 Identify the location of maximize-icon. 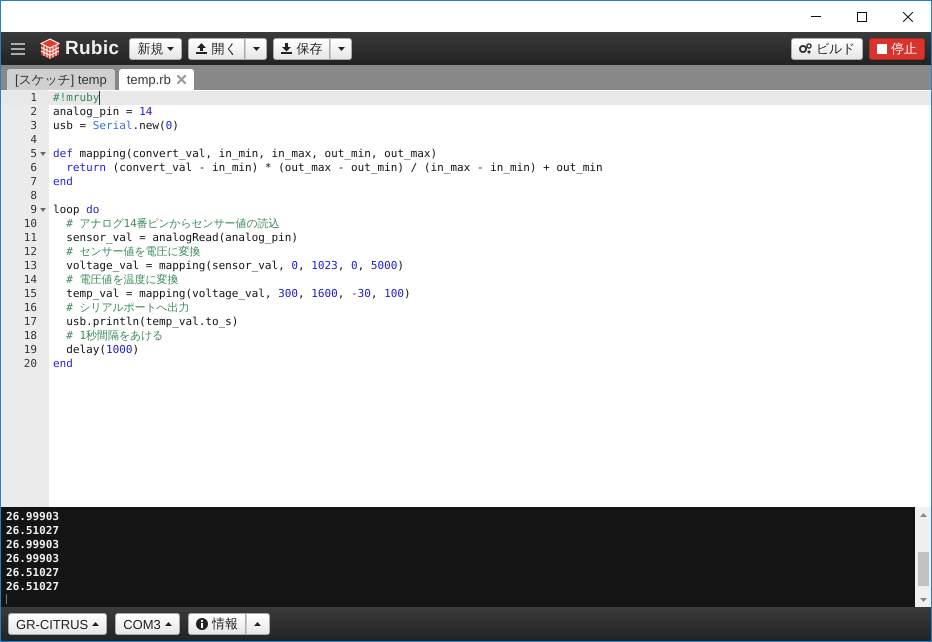
(862, 17).